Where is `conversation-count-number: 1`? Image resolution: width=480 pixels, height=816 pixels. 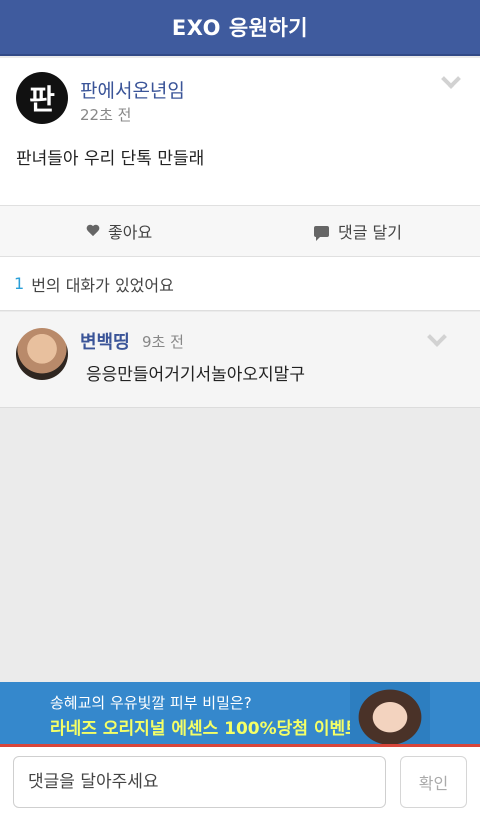 conversation-count-number: 1 is located at coordinates (19, 283).